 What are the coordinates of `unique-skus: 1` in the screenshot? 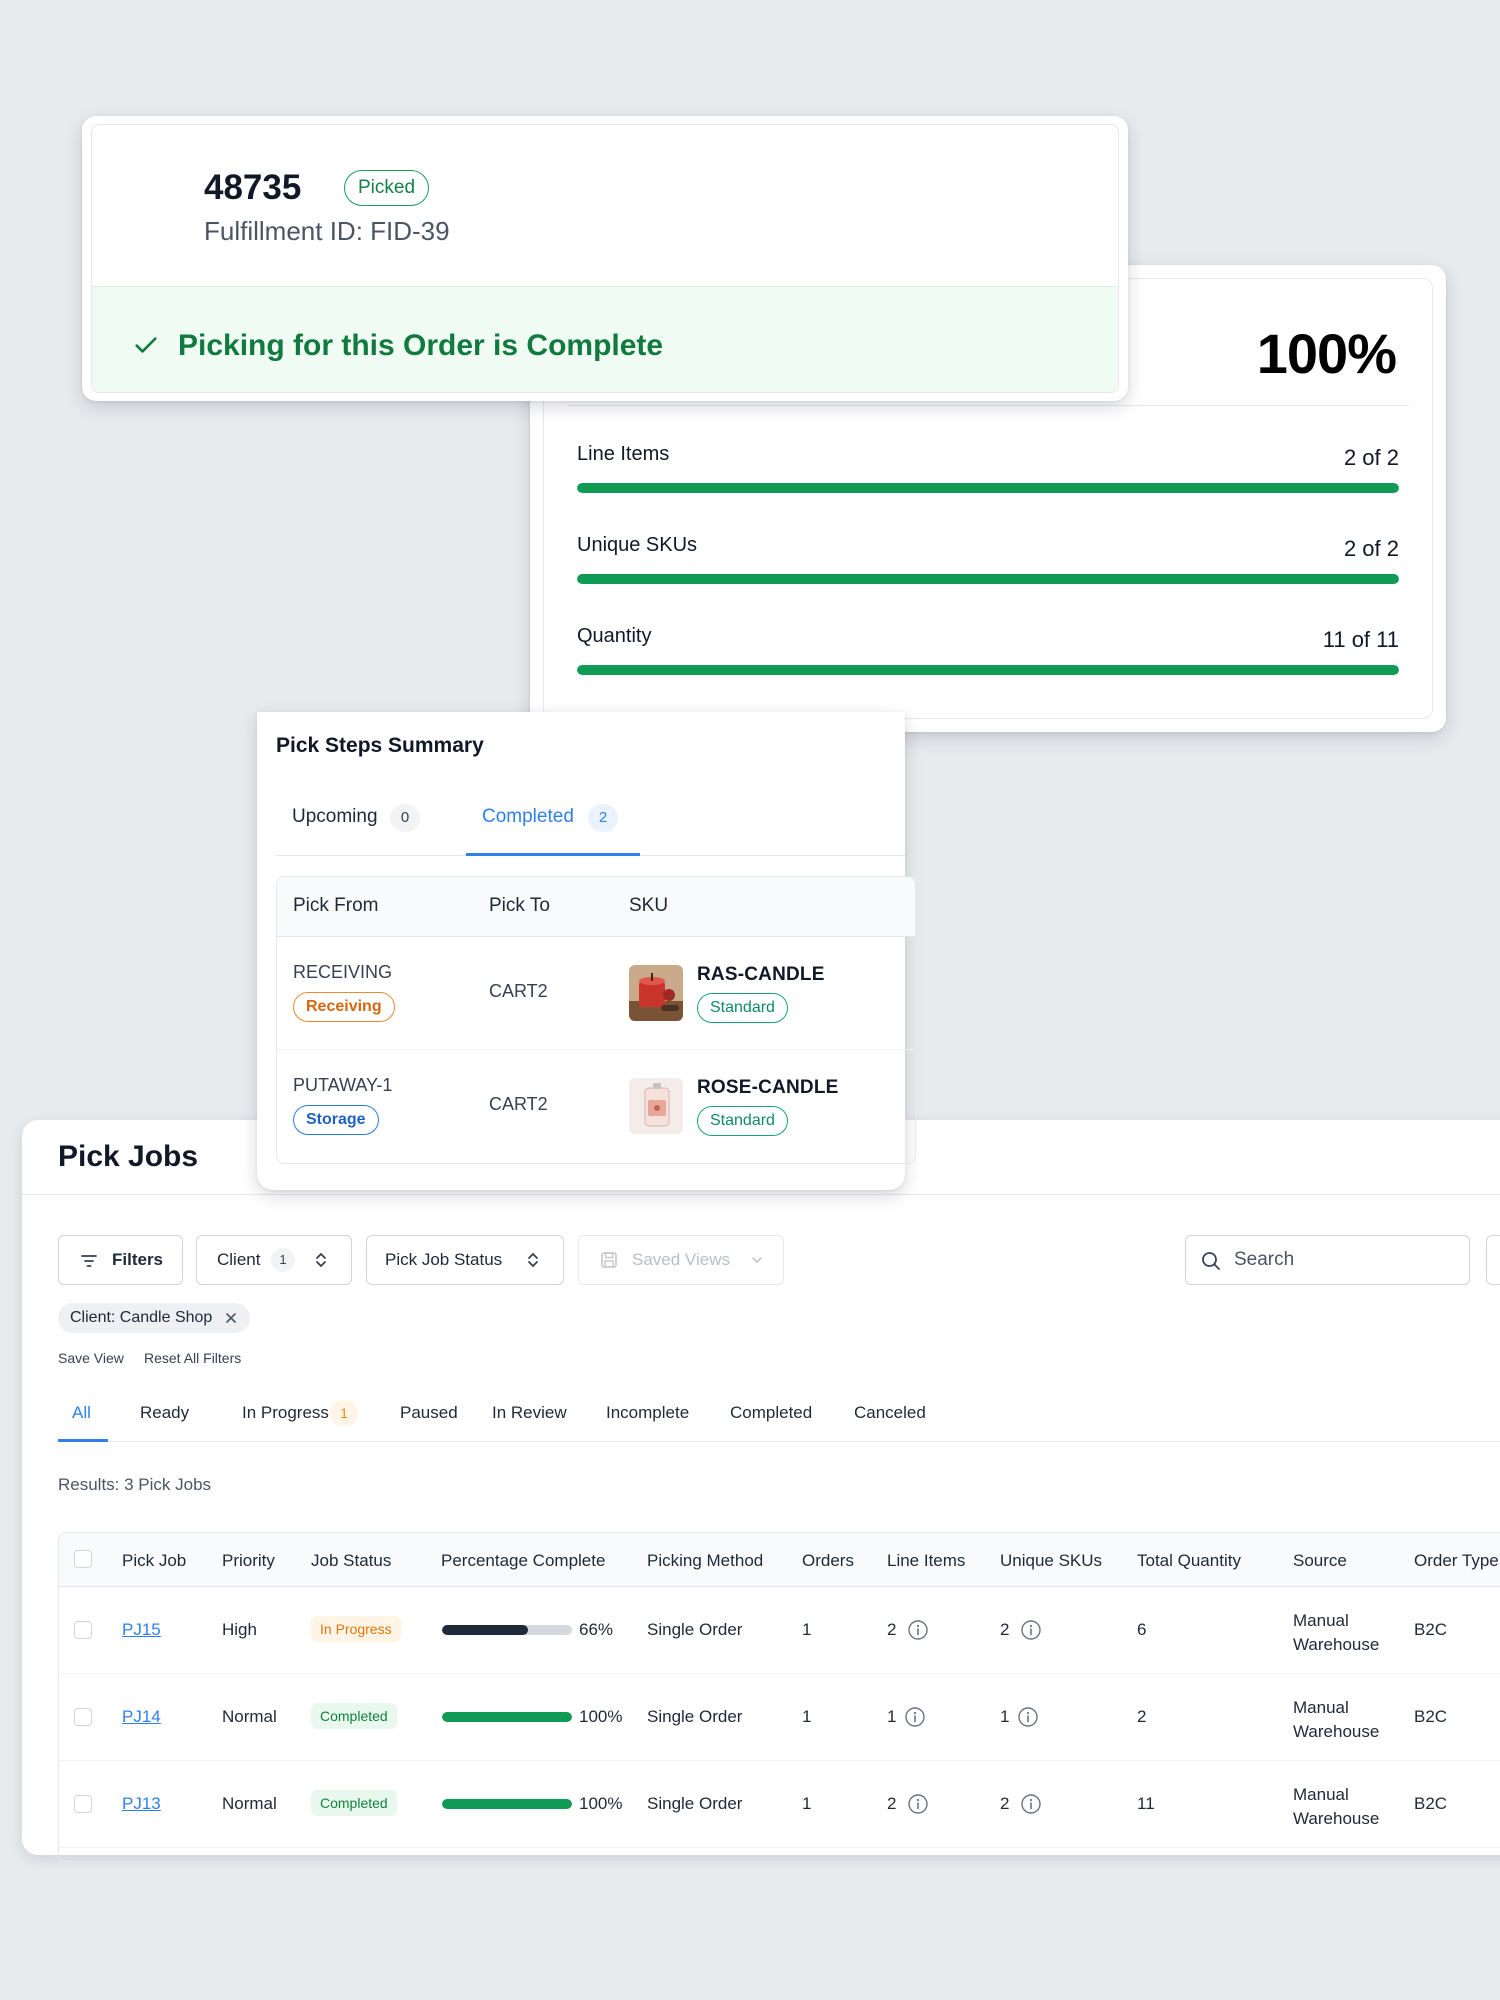 It's located at (1005, 1716).